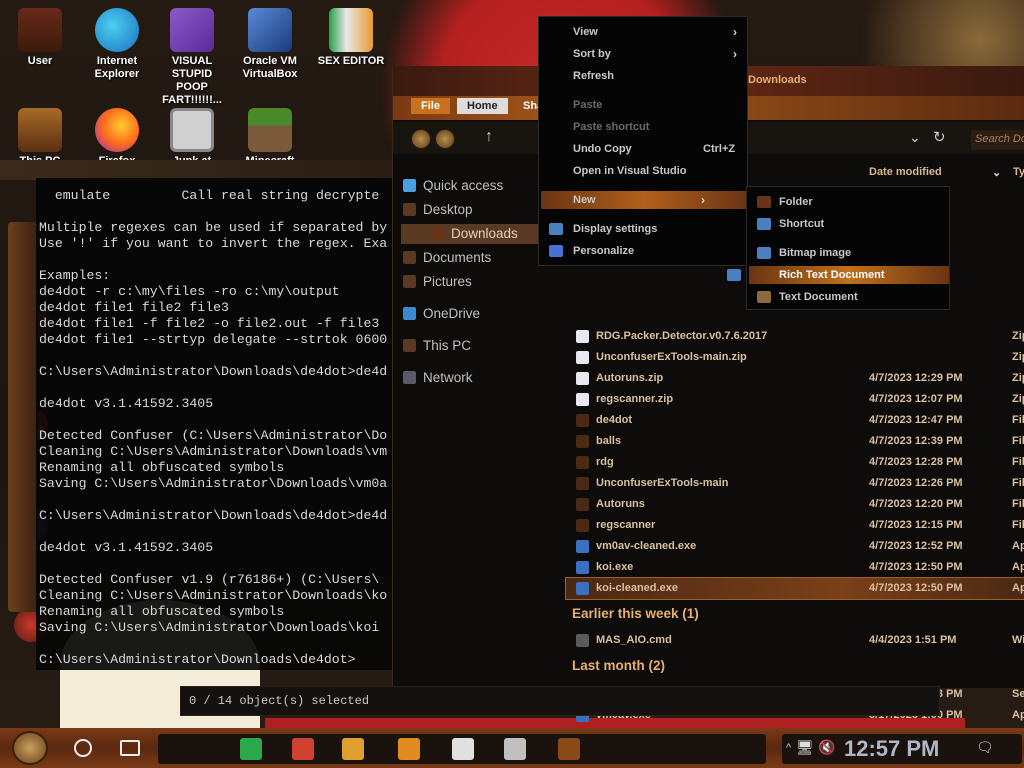  What do you see at coordinates (409, 749) in the screenshot?
I see `hex-editor-icon` at bounding box center [409, 749].